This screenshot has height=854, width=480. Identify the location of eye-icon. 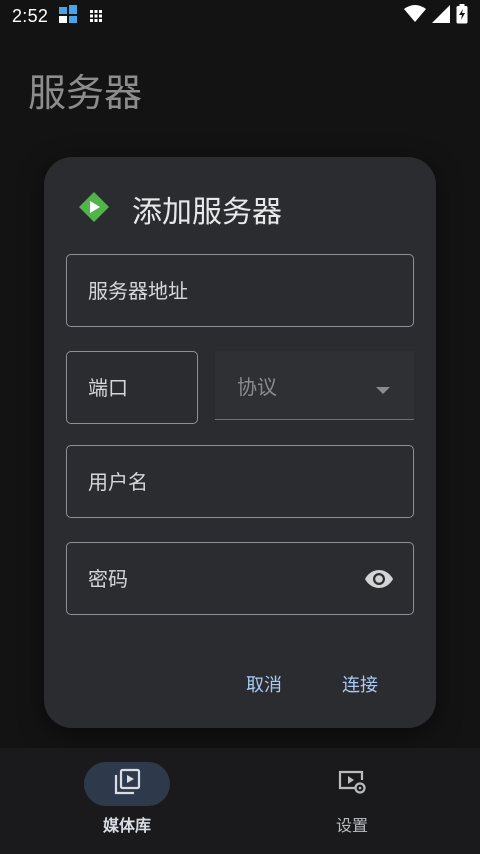
(379, 579).